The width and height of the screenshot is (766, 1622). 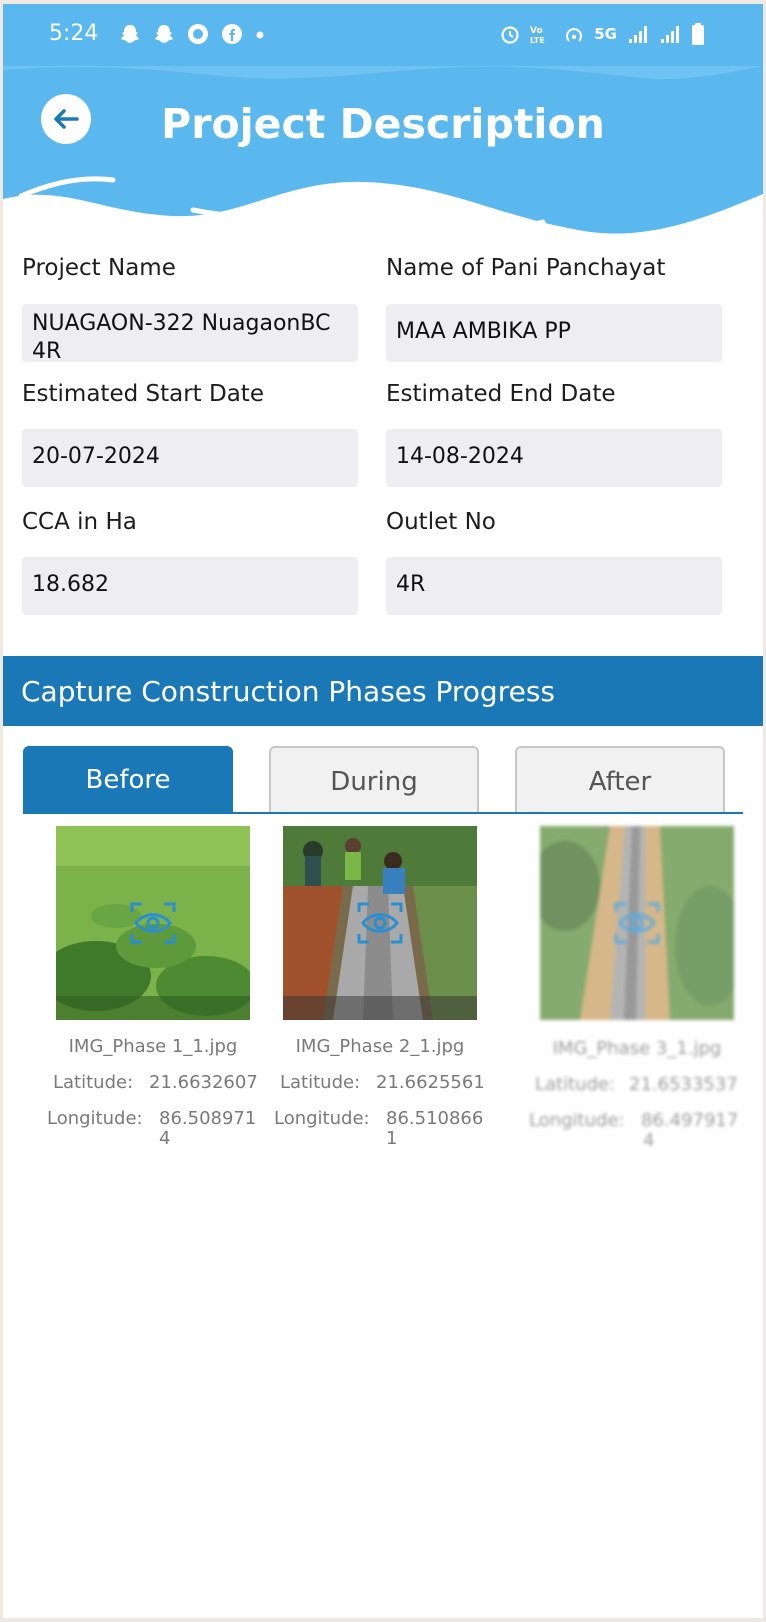 What do you see at coordinates (190, 586) in the screenshot?
I see `cca-field: 18.682` at bounding box center [190, 586].